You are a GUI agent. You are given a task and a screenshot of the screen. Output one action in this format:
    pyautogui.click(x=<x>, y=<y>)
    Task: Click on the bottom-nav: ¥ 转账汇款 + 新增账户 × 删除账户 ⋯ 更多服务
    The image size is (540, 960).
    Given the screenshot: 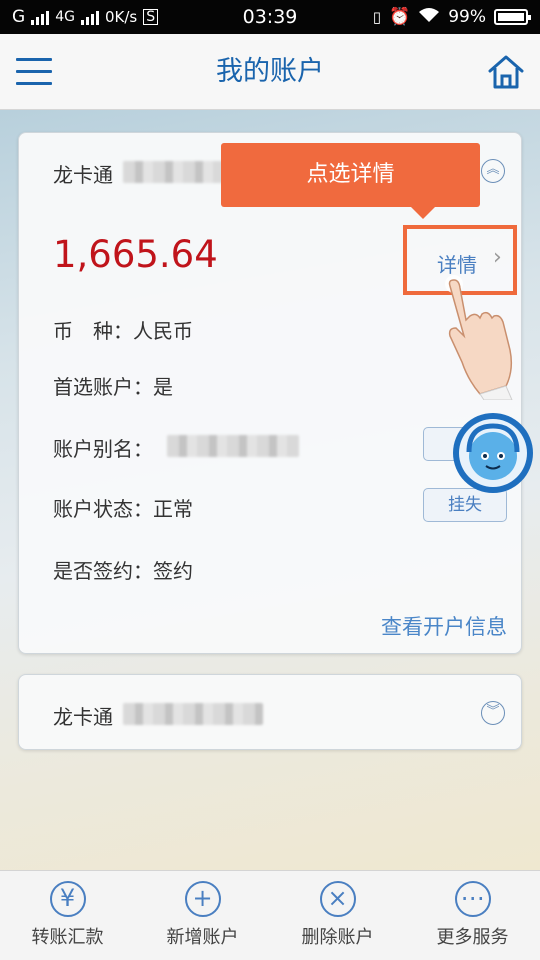 What is the action you would take?
    pyautogui.click(x=270, y=915)
    